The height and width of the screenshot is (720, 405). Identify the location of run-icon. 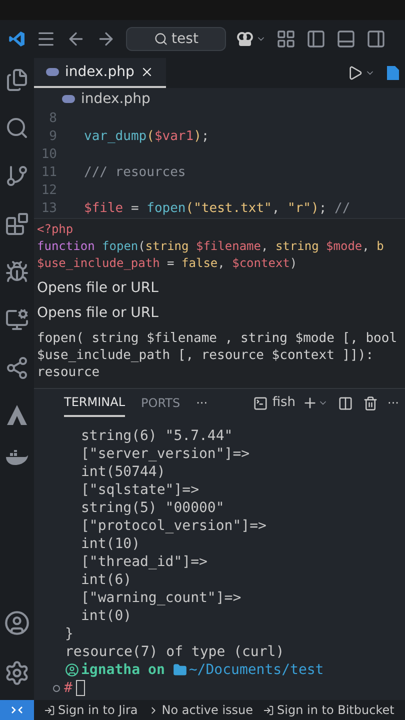
(355, 73).